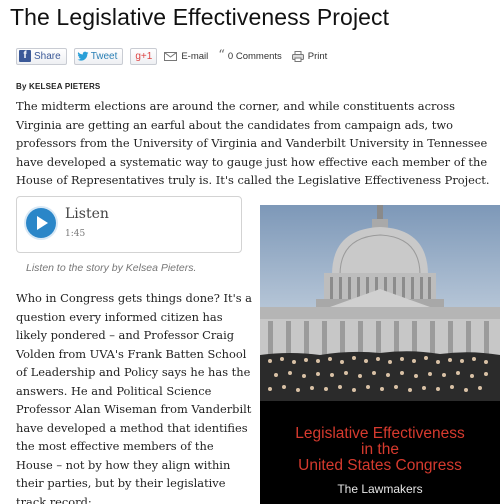 This screenshot has height=504, width=504. Describe the element at coordinates (83, 56) in the screenshot. I see `twitter-bird-icon` at that location.